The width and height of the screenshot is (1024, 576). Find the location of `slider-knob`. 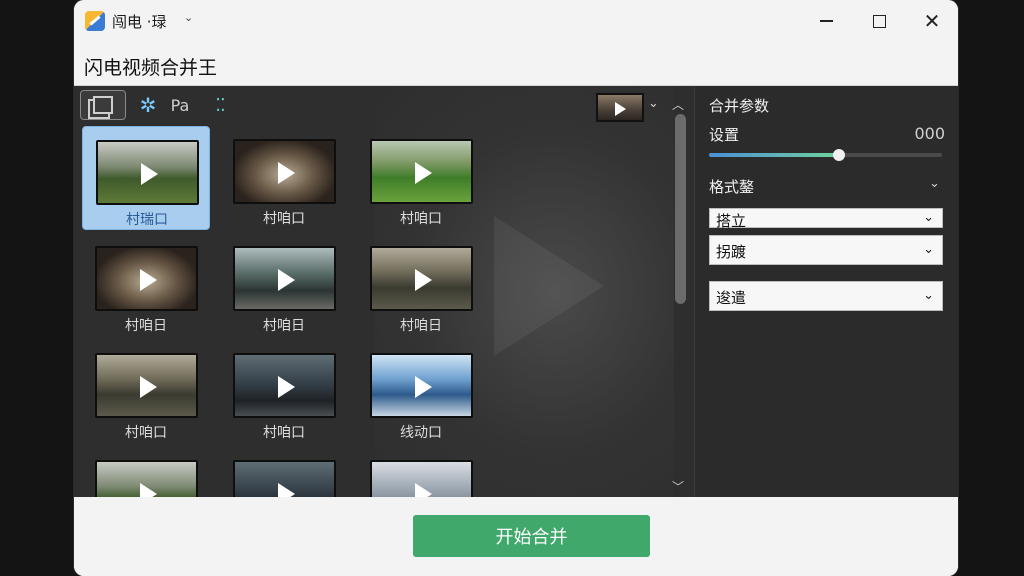

slider-knob is located at coordinates (839, 155).